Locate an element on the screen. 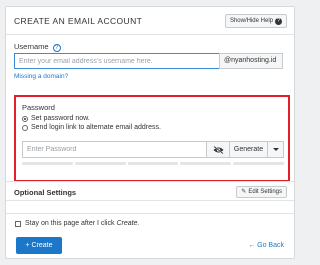 The width and height of the screenshot is (320, 265). edit-settings-label: Edit Settings is located at coordinates (265, 192).